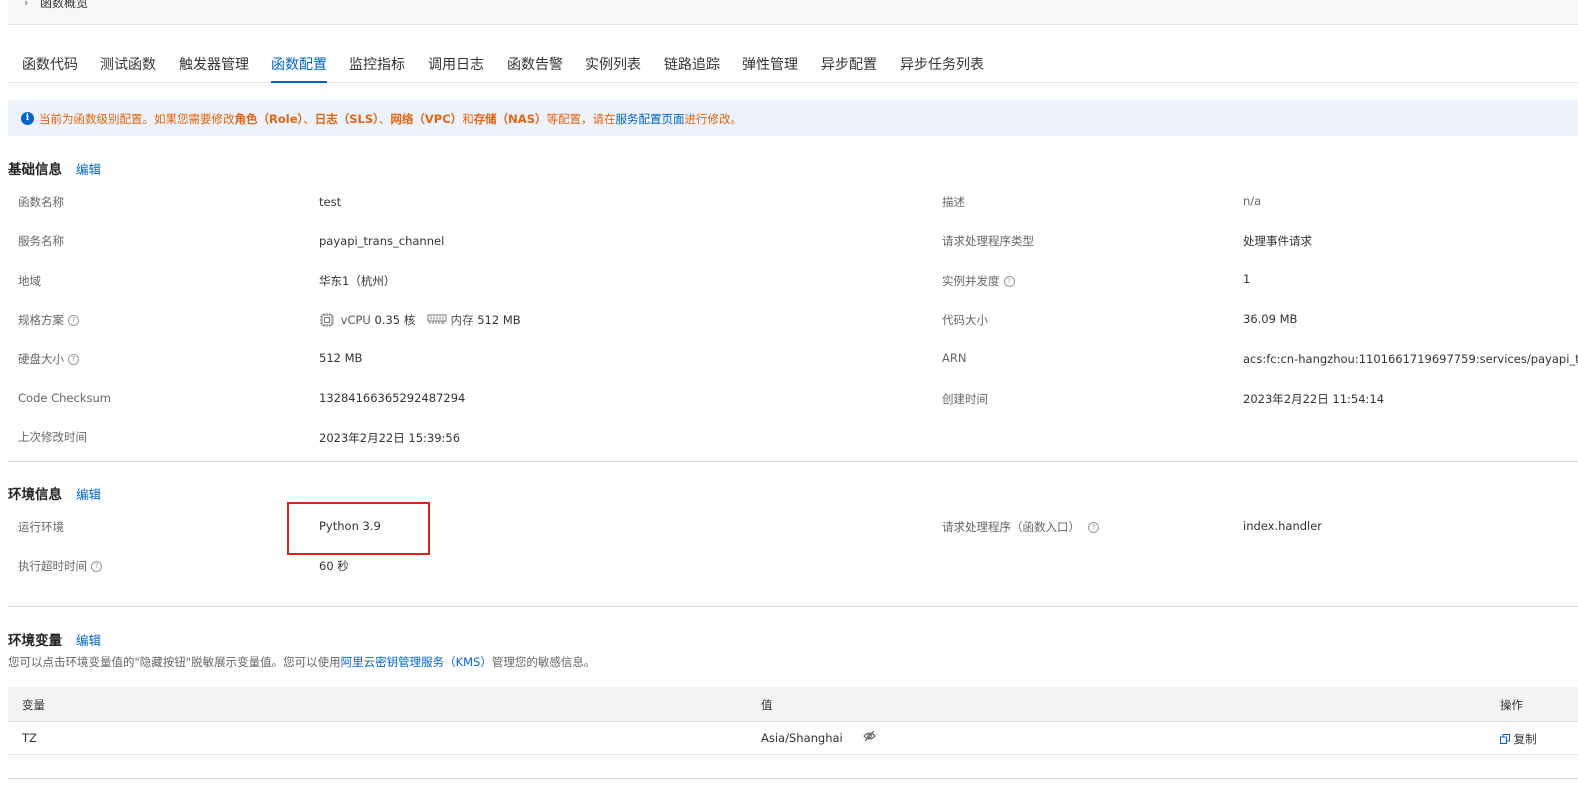 This screenshot has height=792, width=1578. What do you see at coordinates (35, 170) in the screenshot?
I see `basic-info-title: 基础信息` at bounding box center [35, 170].